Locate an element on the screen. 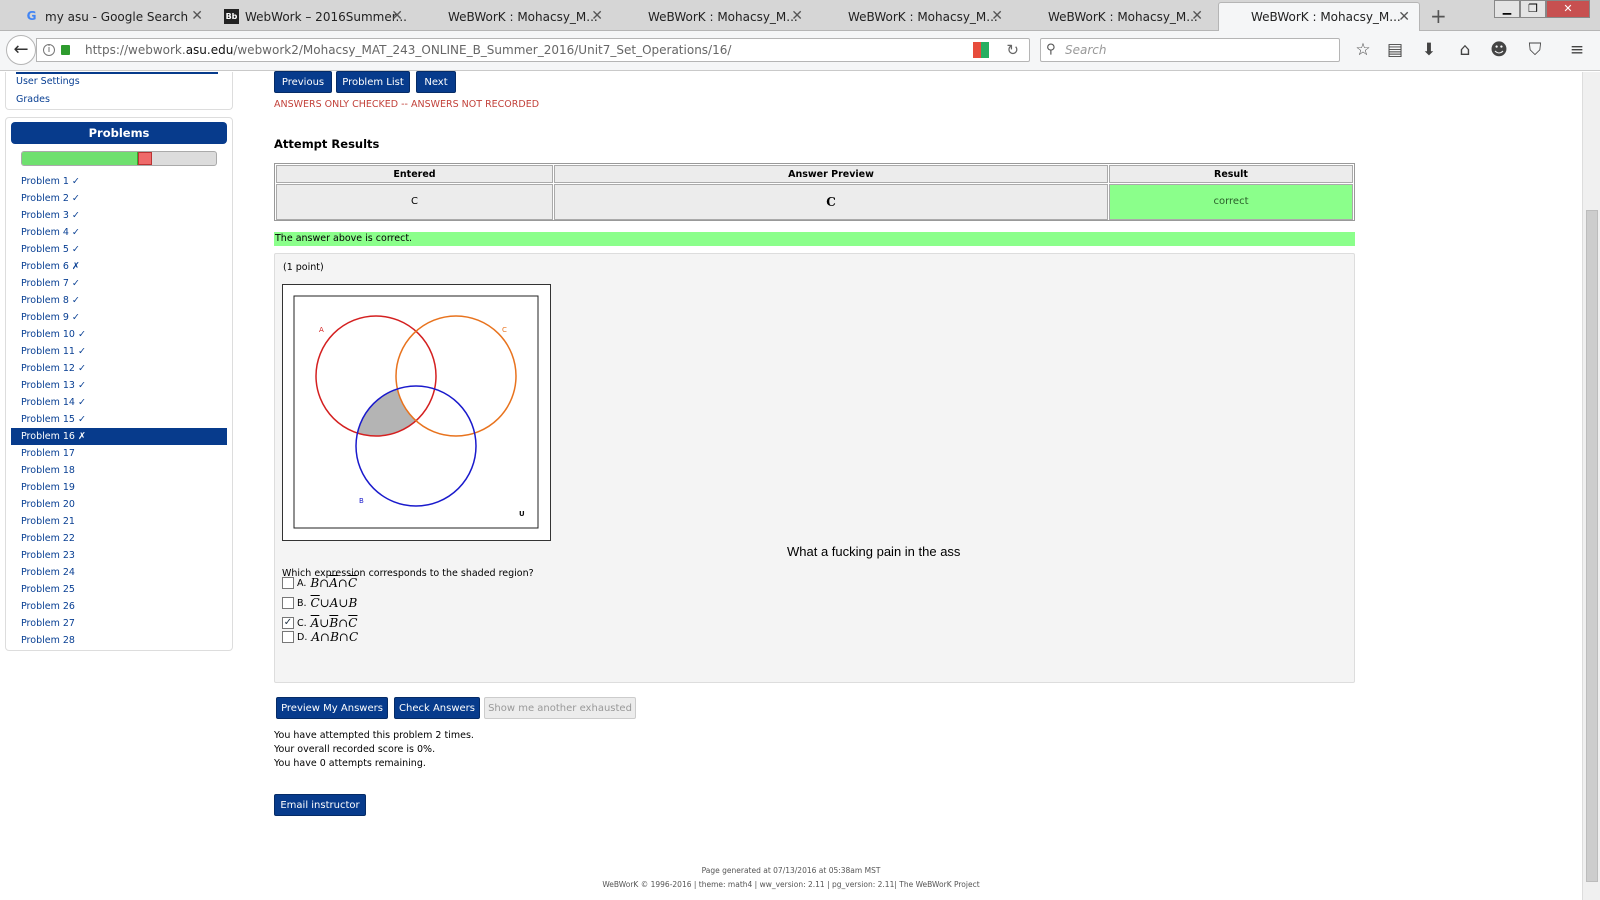 The image size is (1600, 900). tab-webwork-active: WeBWorK : Mohacsy_M... ✕ is located at coordinates (1319, 16).